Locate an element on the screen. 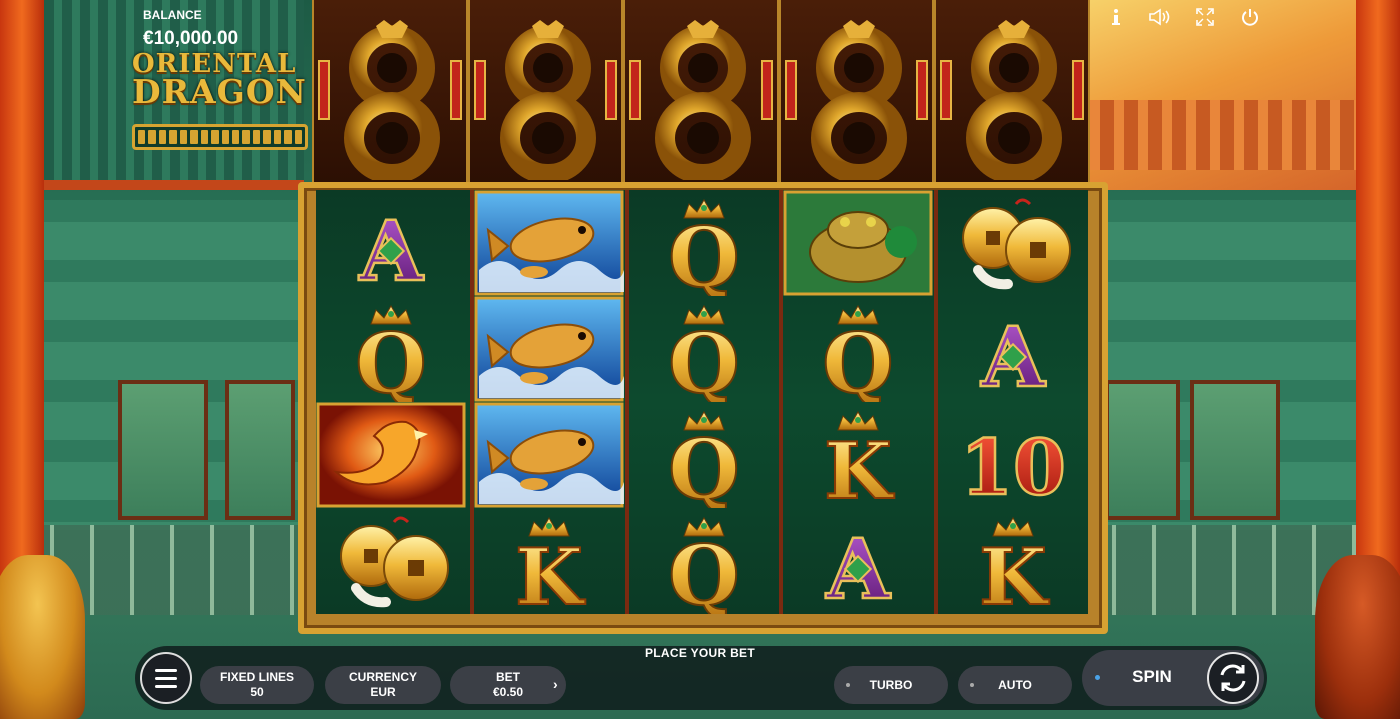  spin-indicator-icon is located at coordinates (1097, 677).